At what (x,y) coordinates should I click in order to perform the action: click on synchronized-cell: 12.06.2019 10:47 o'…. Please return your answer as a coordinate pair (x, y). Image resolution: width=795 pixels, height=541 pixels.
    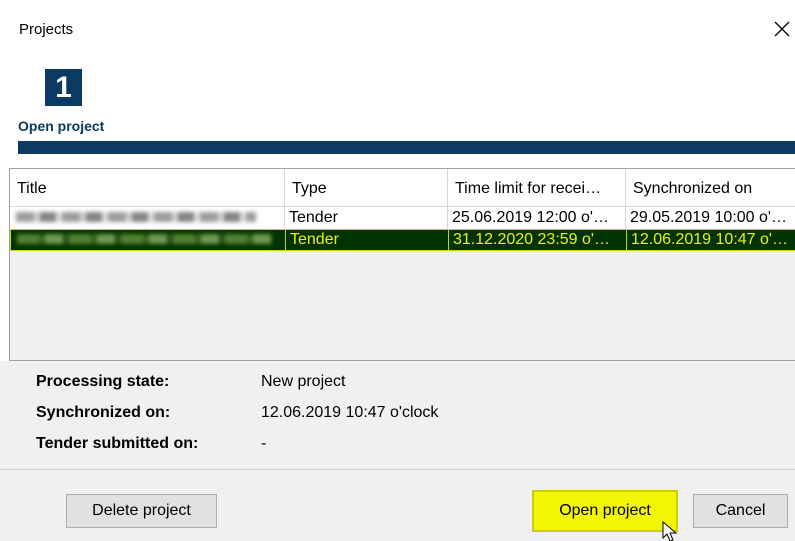
    Looking at the image, I should click on (709, 239).